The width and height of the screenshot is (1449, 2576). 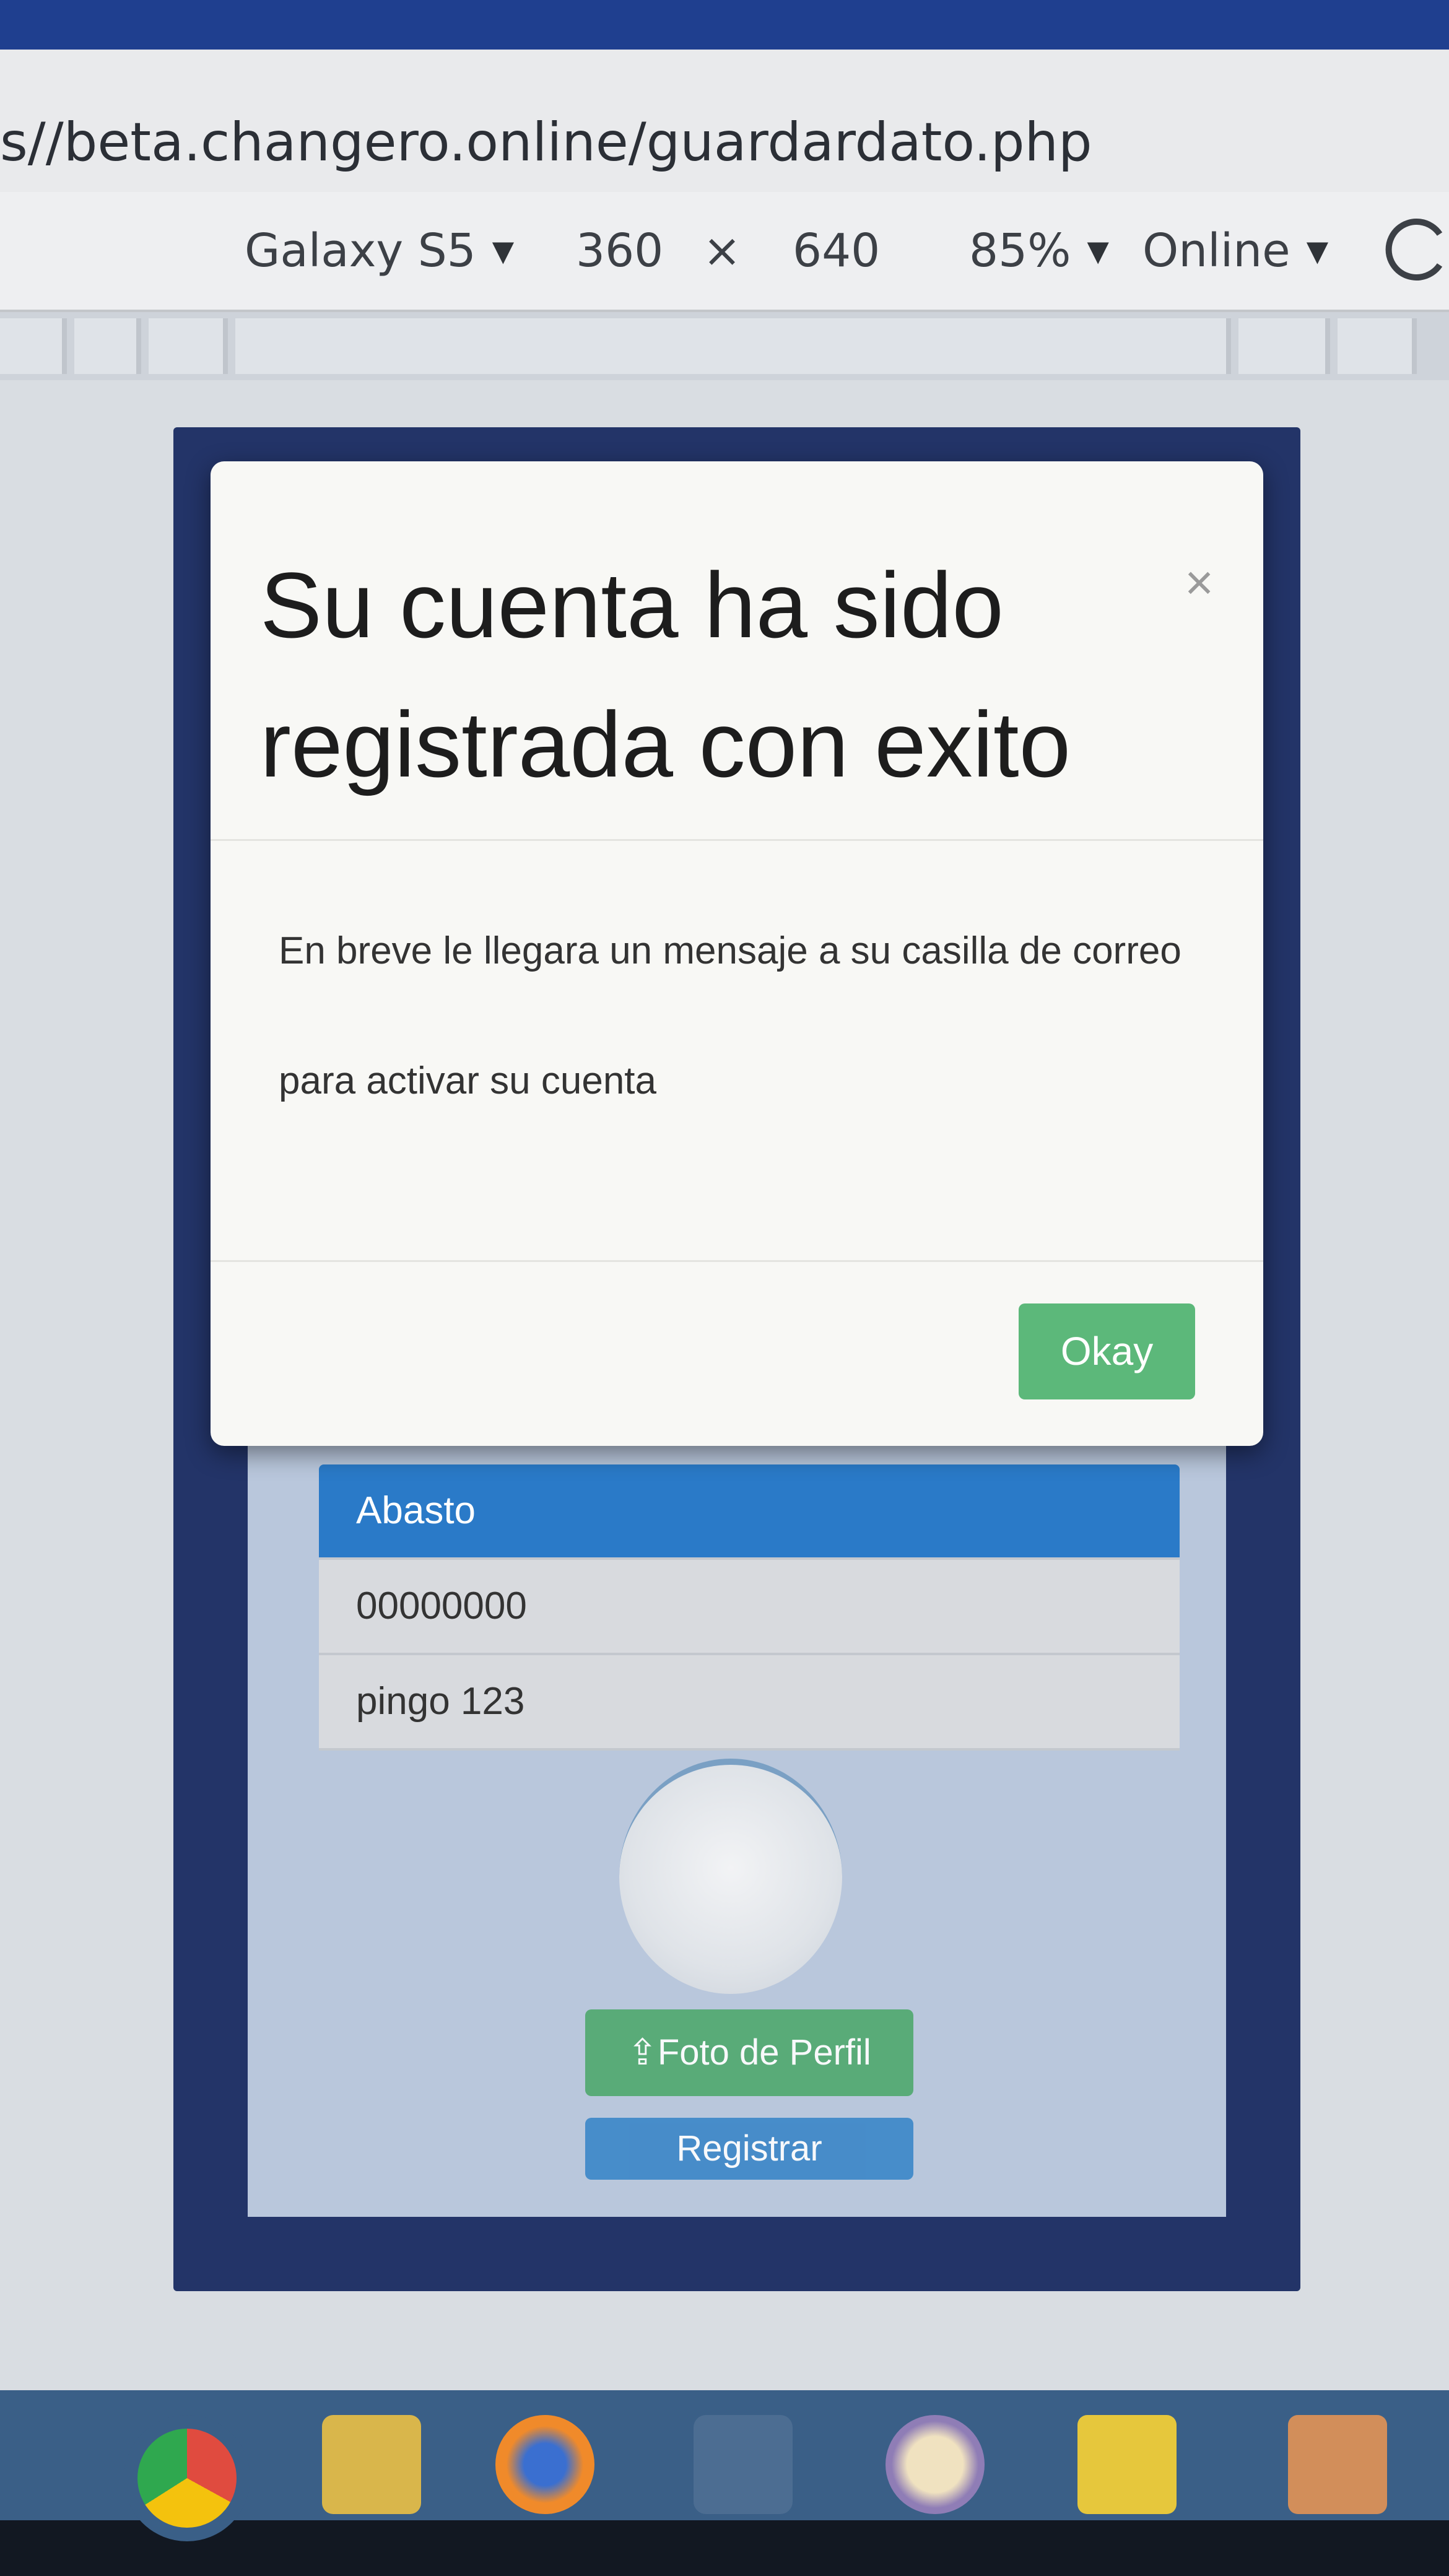 What do you see at coordinates (1216, 250) in the screenshot?
I see `network-label: Online` at bounding box center [1216, 250].